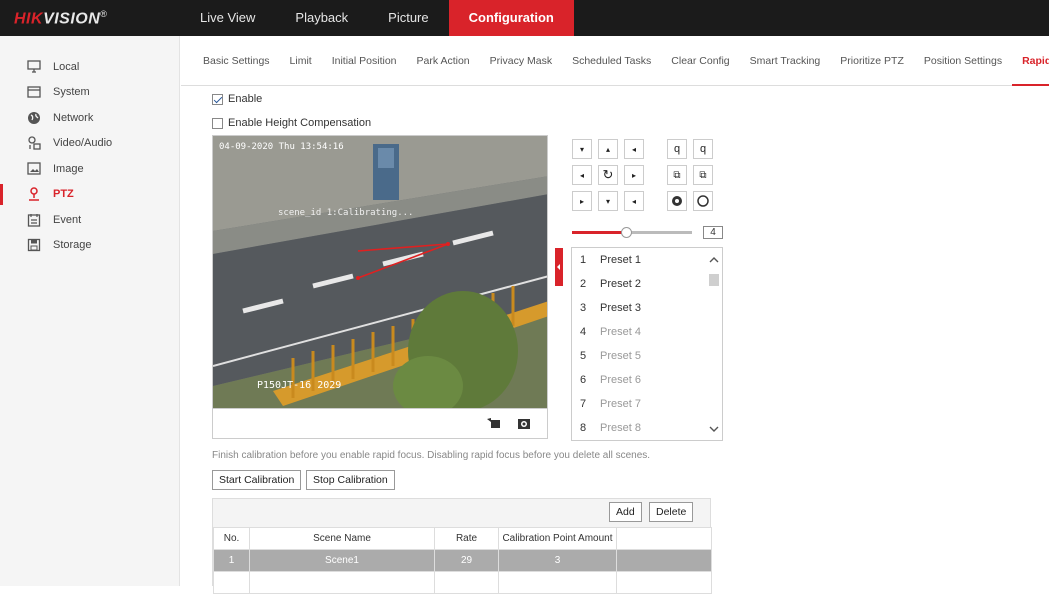 The image size is (1049, 594). Describe the element at coordinates (677, 201) in the screenshot. I see `iris-open-icon` at that location.